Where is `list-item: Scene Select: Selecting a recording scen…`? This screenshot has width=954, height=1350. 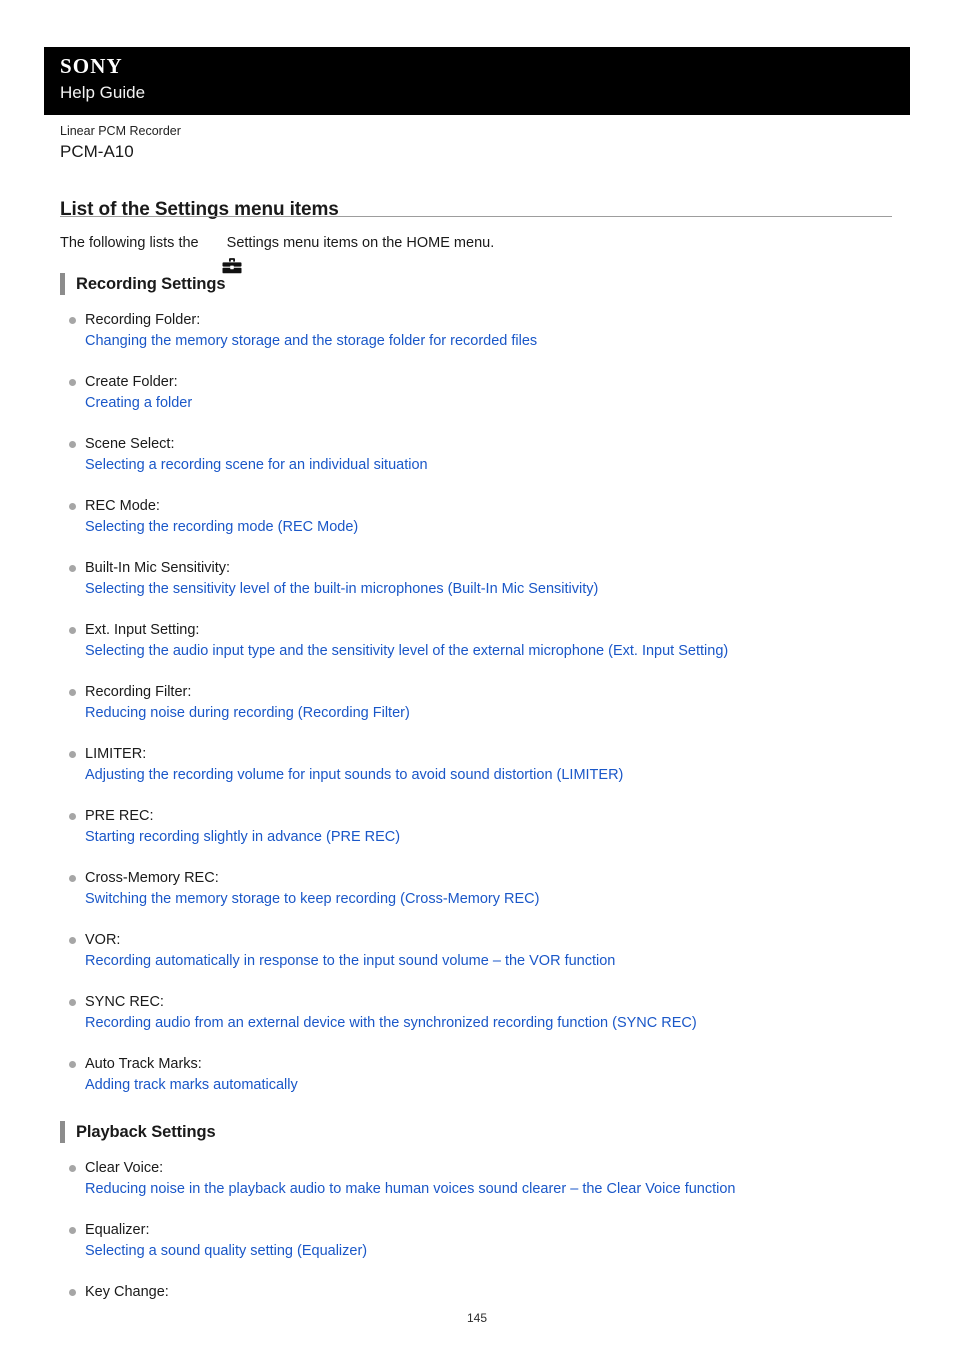 list-item: Scene Select: Selecting a recording scen… is located at coordinates (480, 454).